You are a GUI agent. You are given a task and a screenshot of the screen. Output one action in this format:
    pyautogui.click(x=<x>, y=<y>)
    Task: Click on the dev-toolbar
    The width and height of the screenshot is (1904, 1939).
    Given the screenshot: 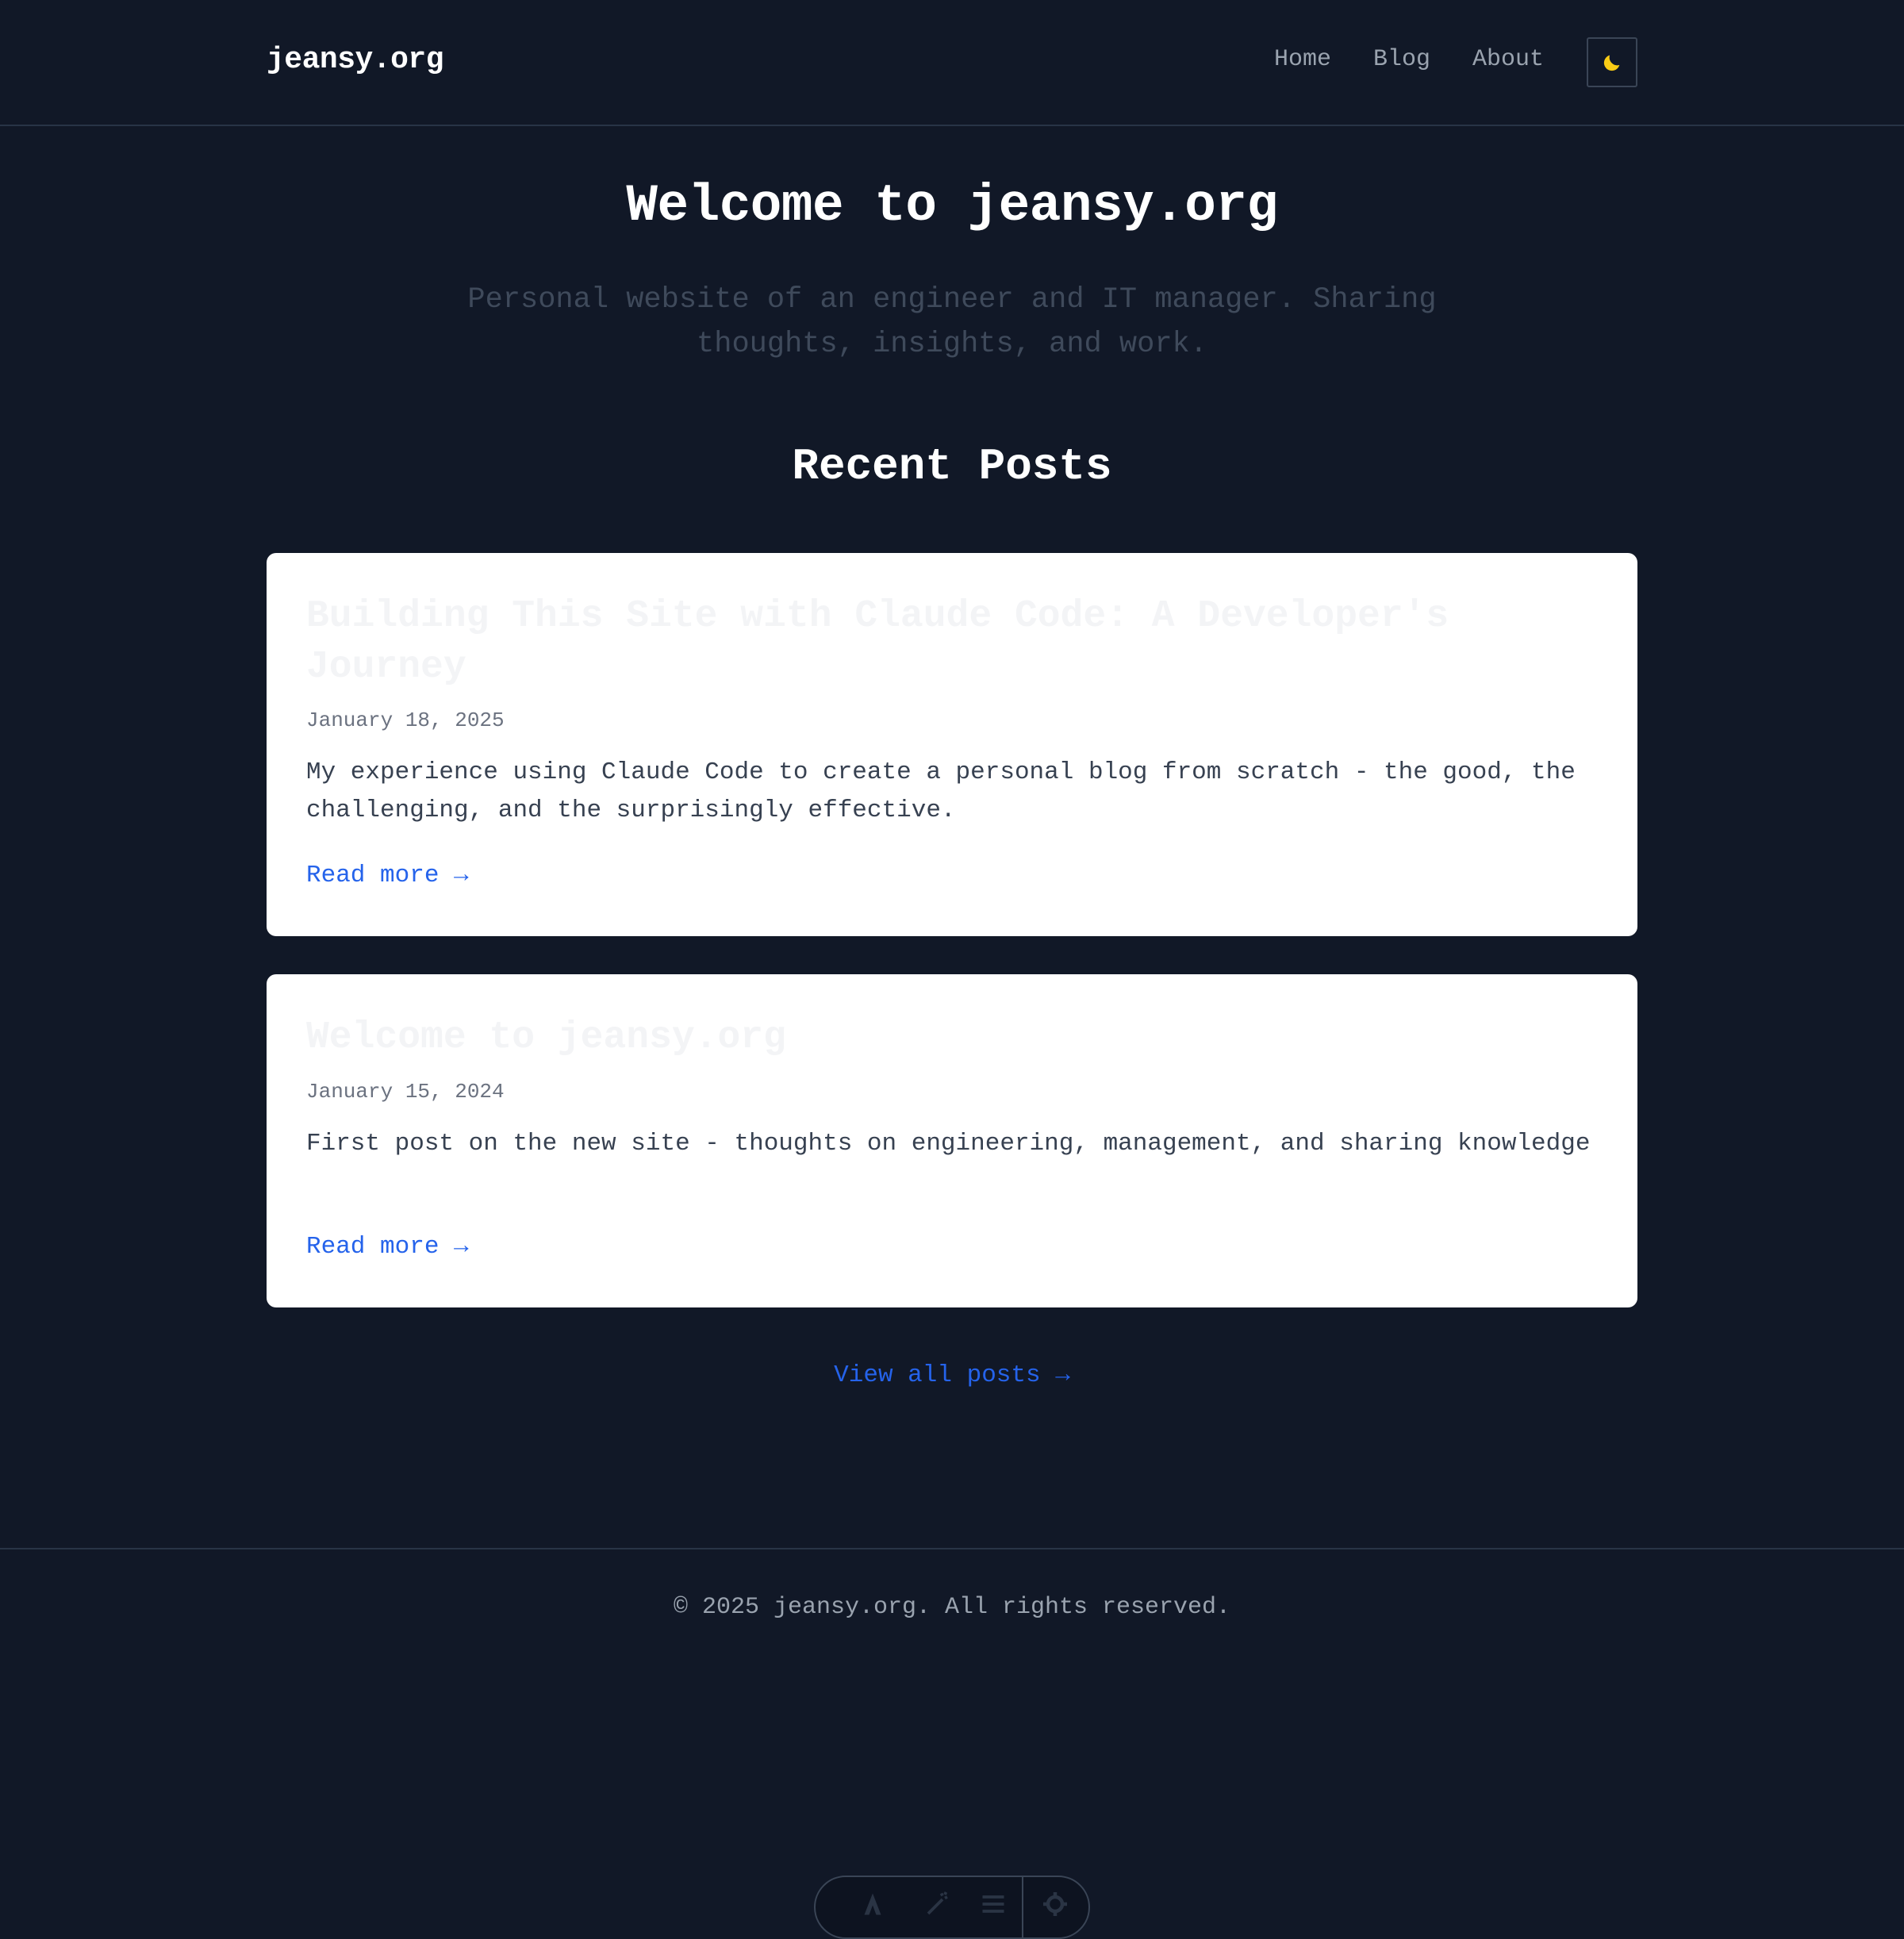 What is the action you would take?
    pyautogui.click(x=952, y=1907)
    